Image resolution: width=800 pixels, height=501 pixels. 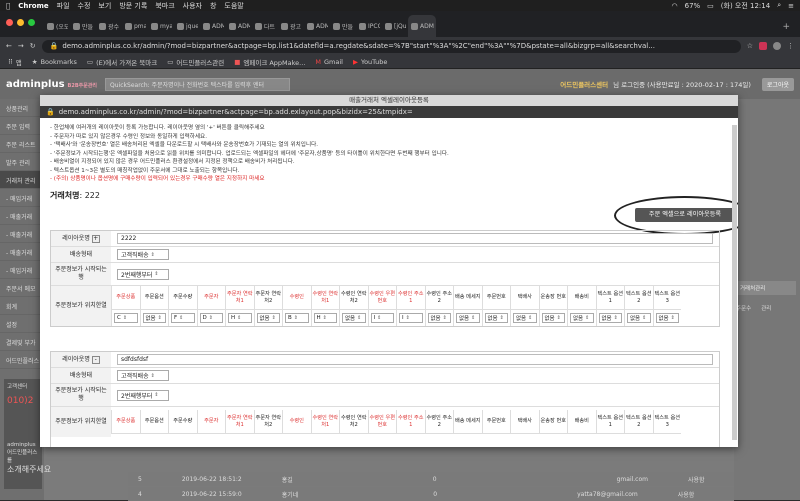 I want to click on column-select: C, so click(x=126, y=318).